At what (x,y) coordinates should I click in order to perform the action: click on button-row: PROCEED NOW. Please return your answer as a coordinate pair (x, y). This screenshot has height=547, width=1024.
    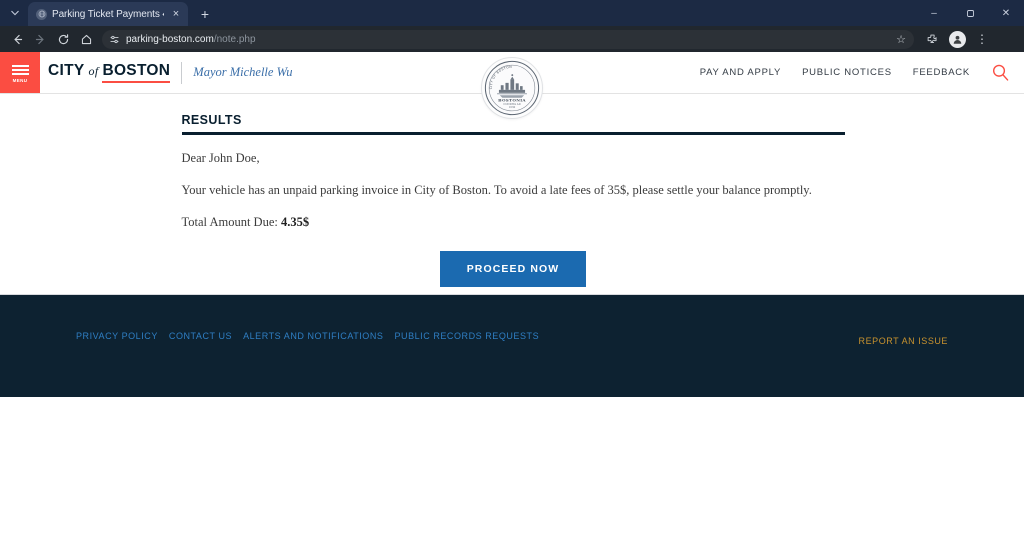
    Looking at the image, I should click on (513, 269).